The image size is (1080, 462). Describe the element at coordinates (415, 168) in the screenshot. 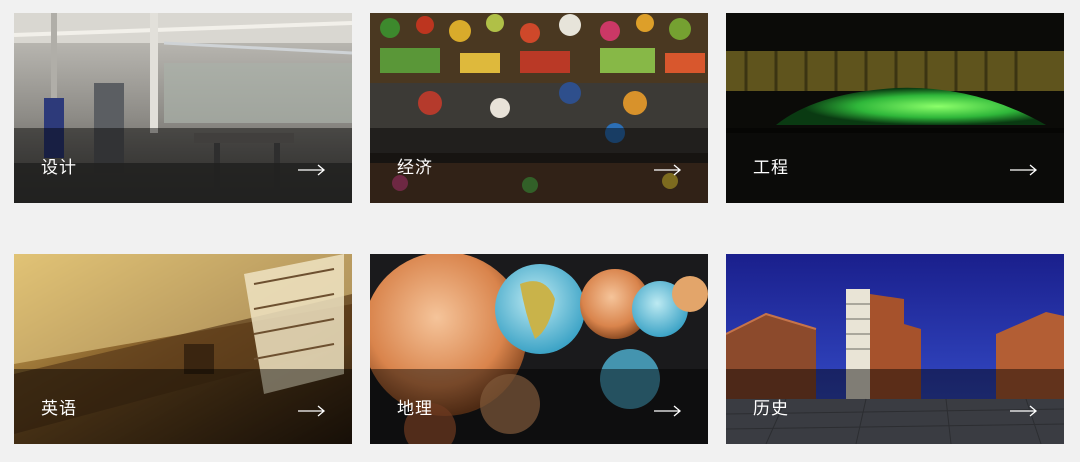

I see `card-label: 经济` at that location.